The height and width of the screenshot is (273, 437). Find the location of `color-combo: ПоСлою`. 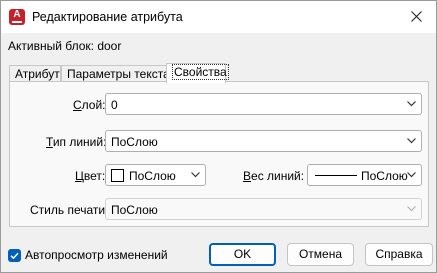

color-combo: ПоСлою is located at coordinates (155, 175).